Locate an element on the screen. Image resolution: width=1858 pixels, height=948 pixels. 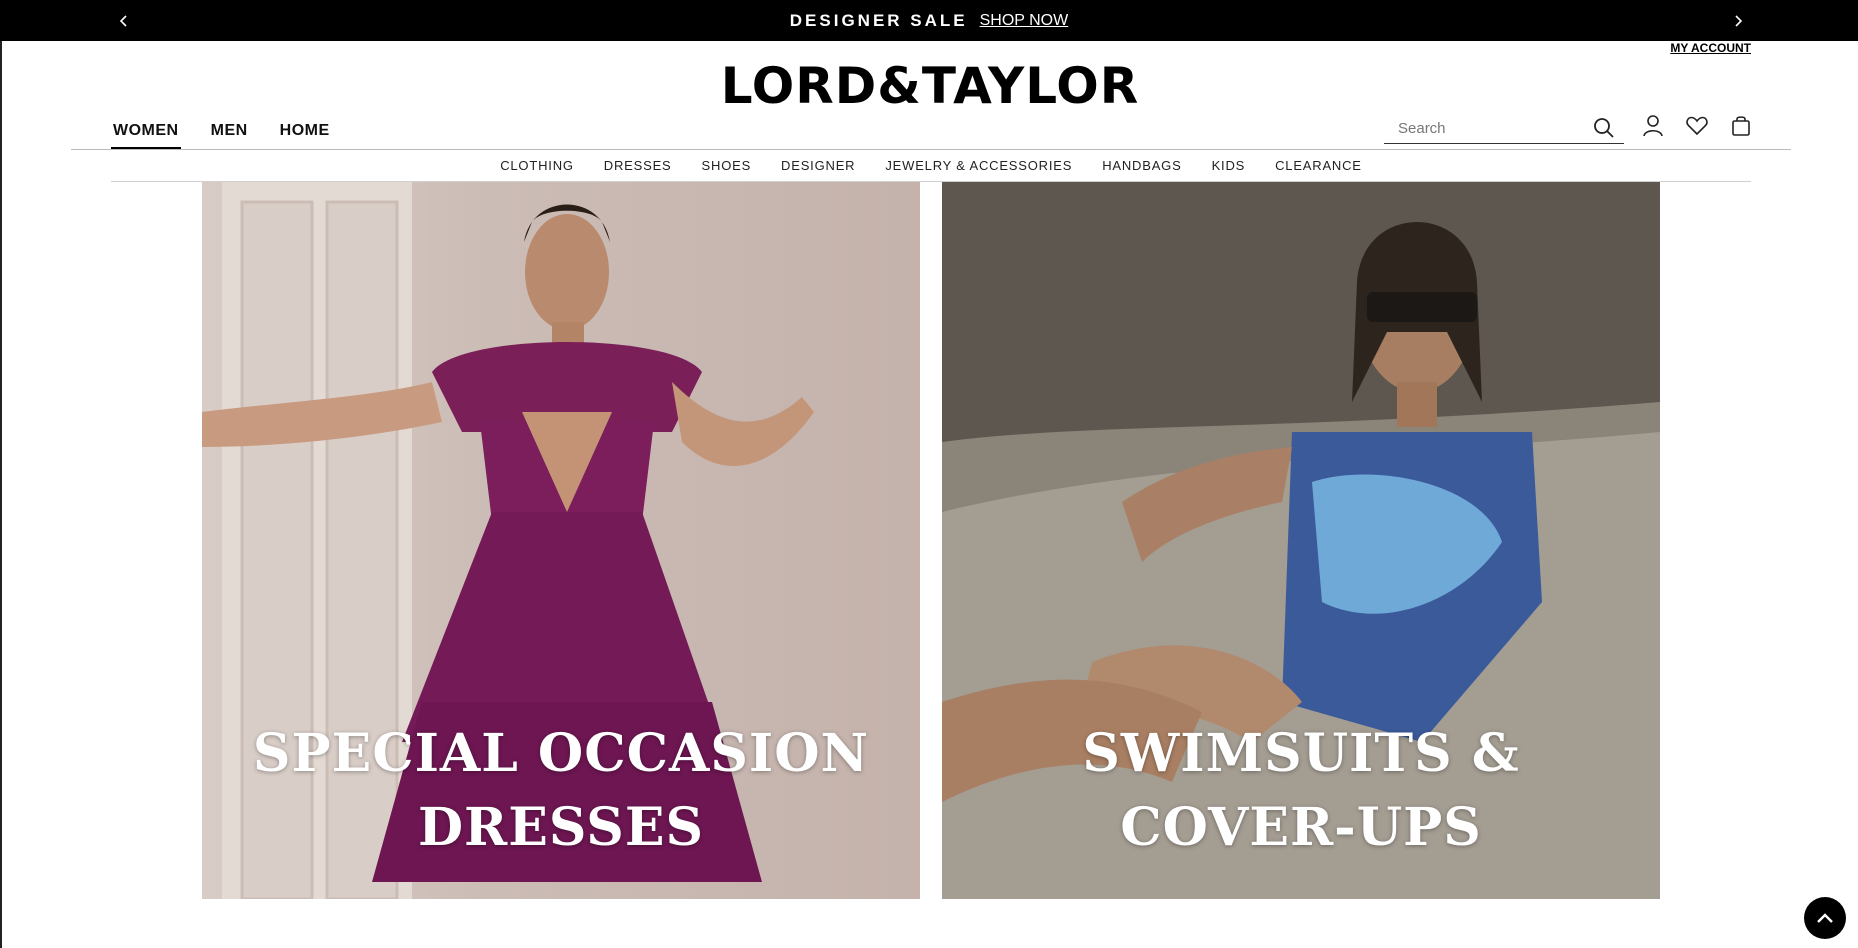
category-dresses: DRESSES is located at coordinates (638, 165).